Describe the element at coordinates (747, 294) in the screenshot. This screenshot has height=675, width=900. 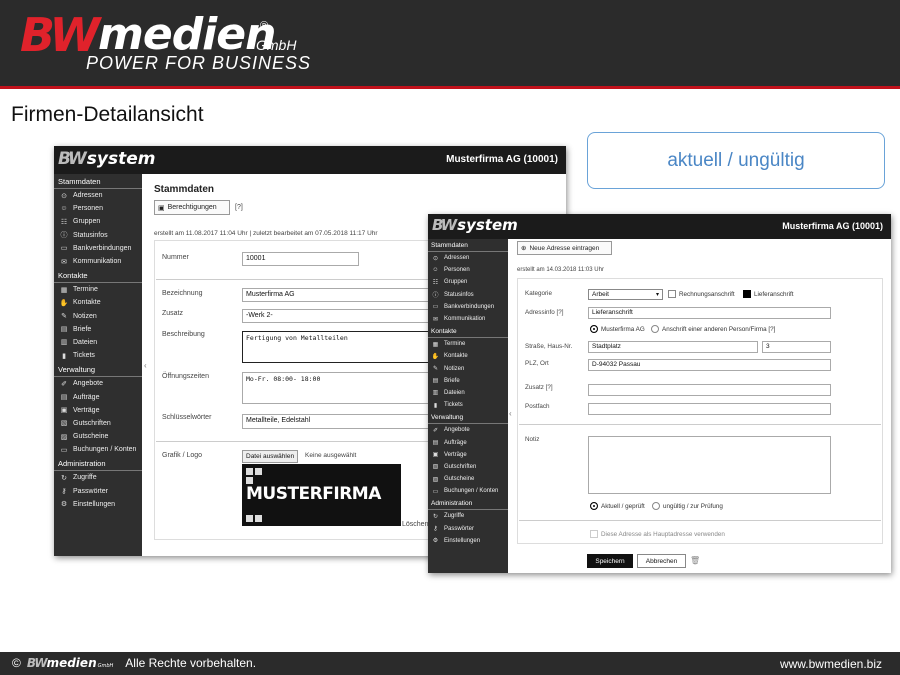
I see `lieferanschrift-checkbox` at that location.